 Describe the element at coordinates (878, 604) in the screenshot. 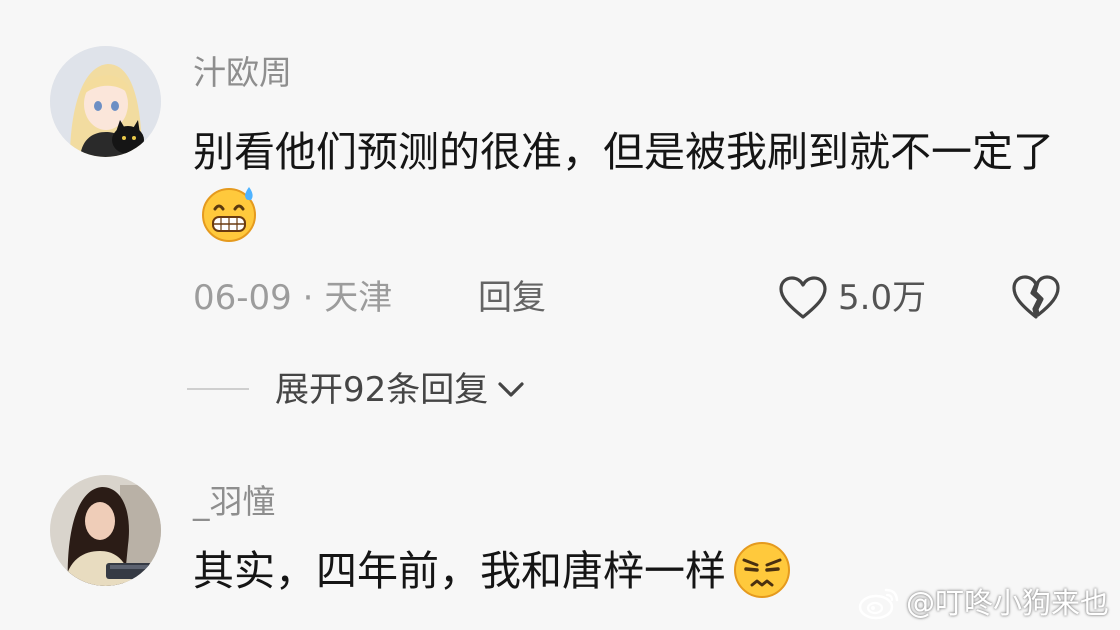

I see `weibo-logo-icon` at that location.